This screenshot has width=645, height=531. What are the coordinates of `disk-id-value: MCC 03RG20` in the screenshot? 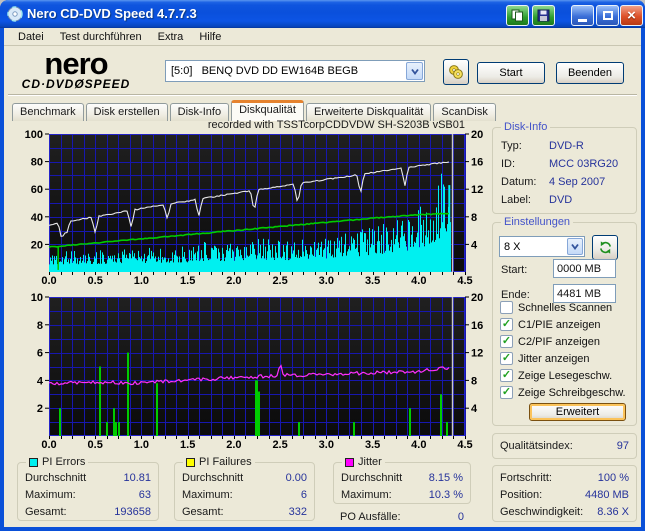 It's located at (584, 164).